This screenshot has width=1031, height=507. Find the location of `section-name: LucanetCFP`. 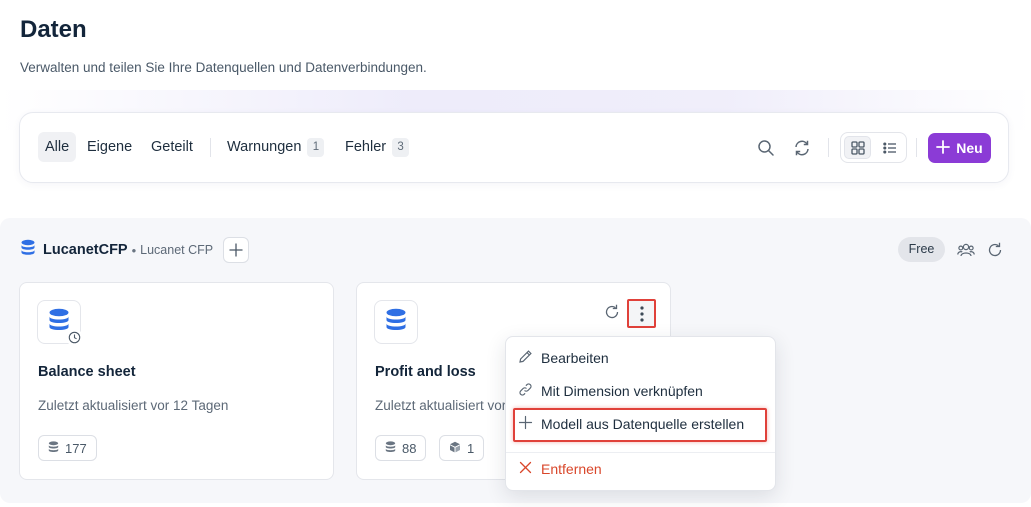

section-name: LucanetCFP is located at coordinates (85, 250).